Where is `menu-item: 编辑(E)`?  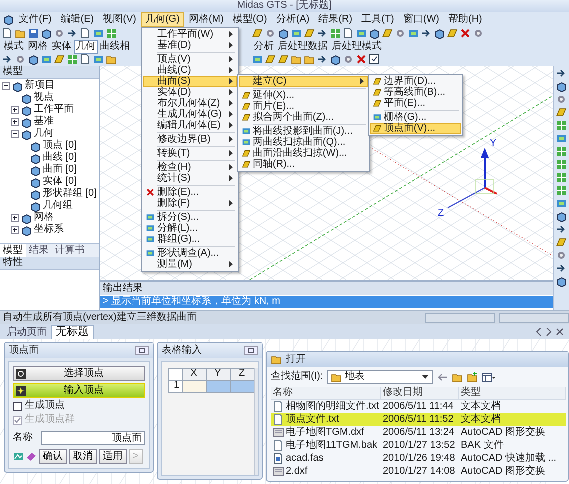
menu-item: 编辑(E) is located at coordinates (77, 19).